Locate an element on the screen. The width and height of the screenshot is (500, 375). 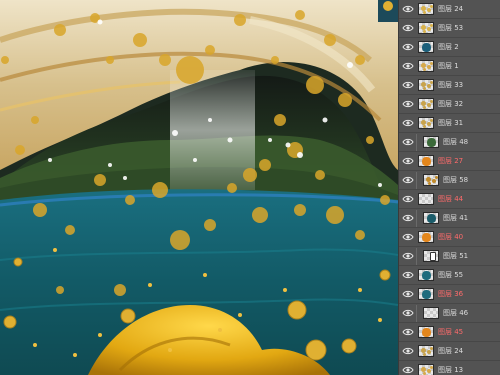
layer-name: 图层 53 is located at coordinates (450, 28).